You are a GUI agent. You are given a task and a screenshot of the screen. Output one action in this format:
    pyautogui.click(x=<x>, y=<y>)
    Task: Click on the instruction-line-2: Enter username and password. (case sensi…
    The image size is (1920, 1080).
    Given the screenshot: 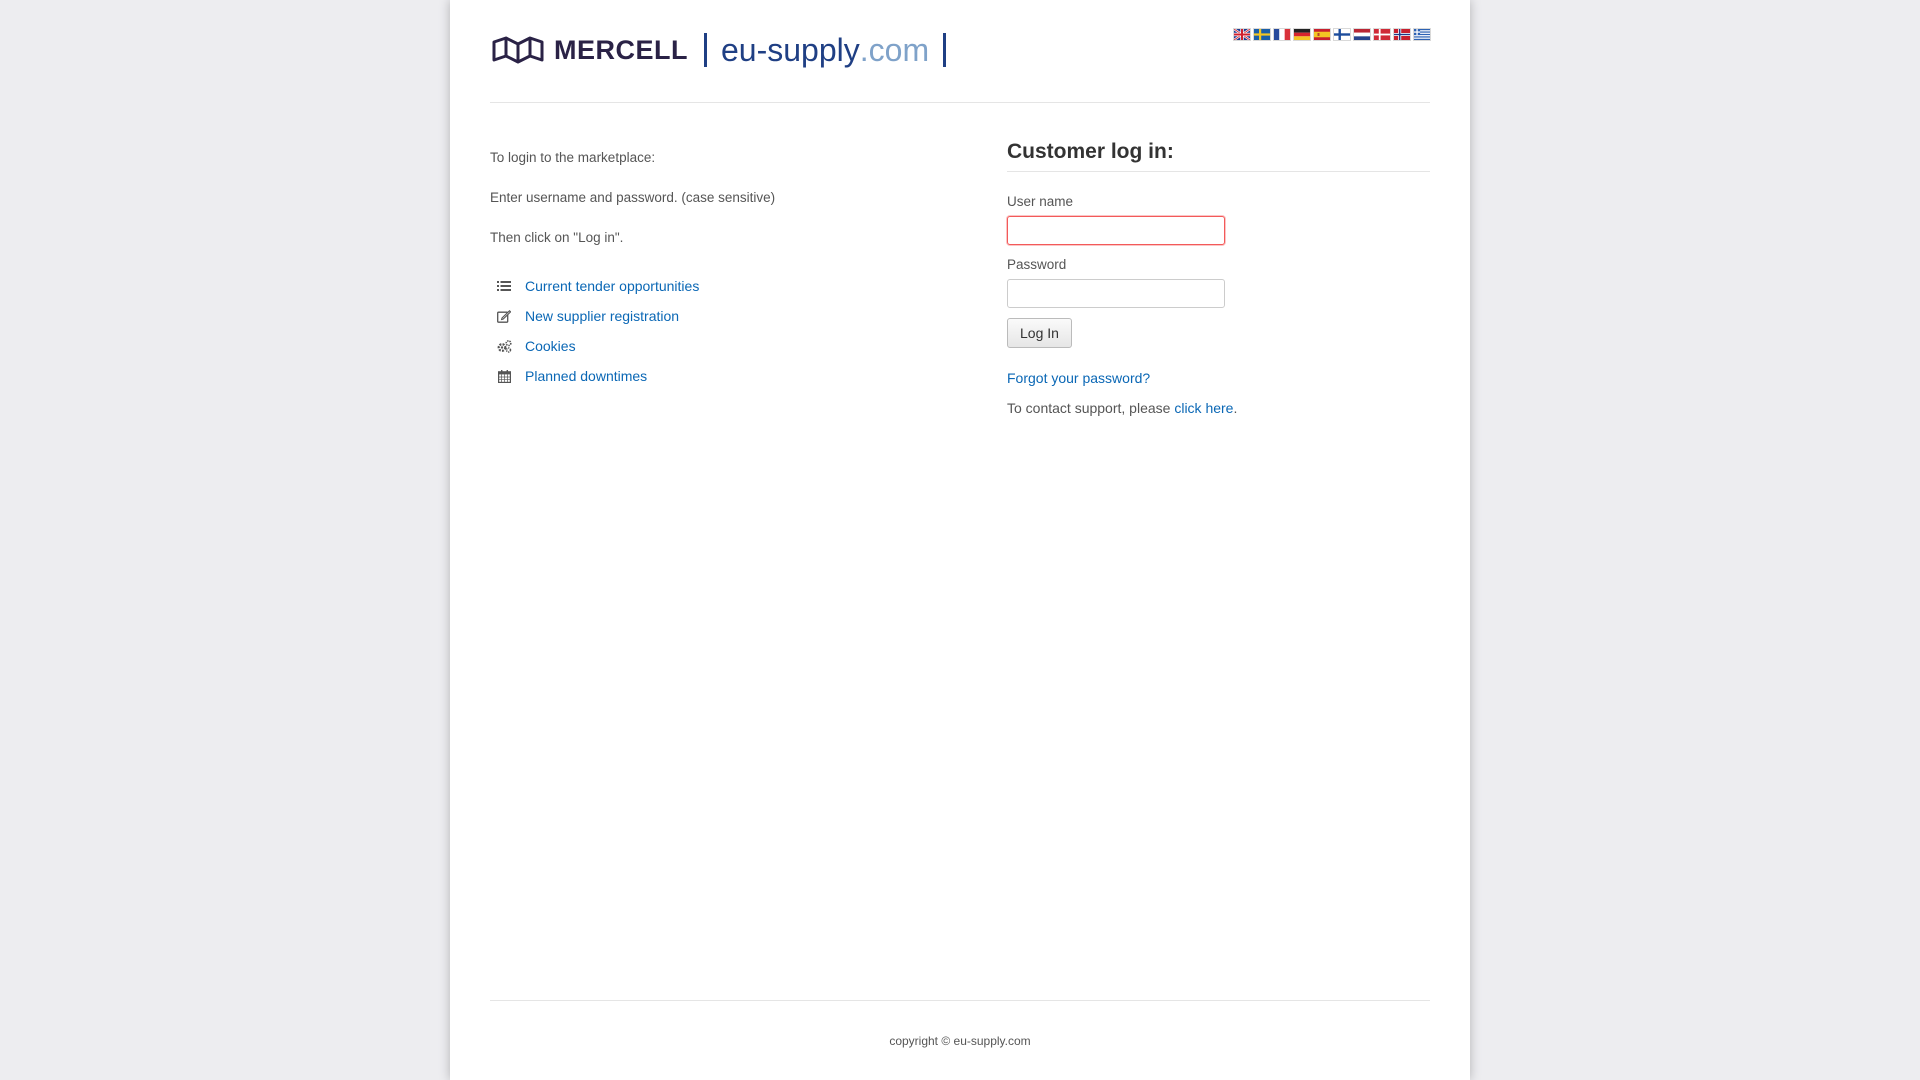 What is the action you would take?
    pyautogui.click(x=633, y=197)
    